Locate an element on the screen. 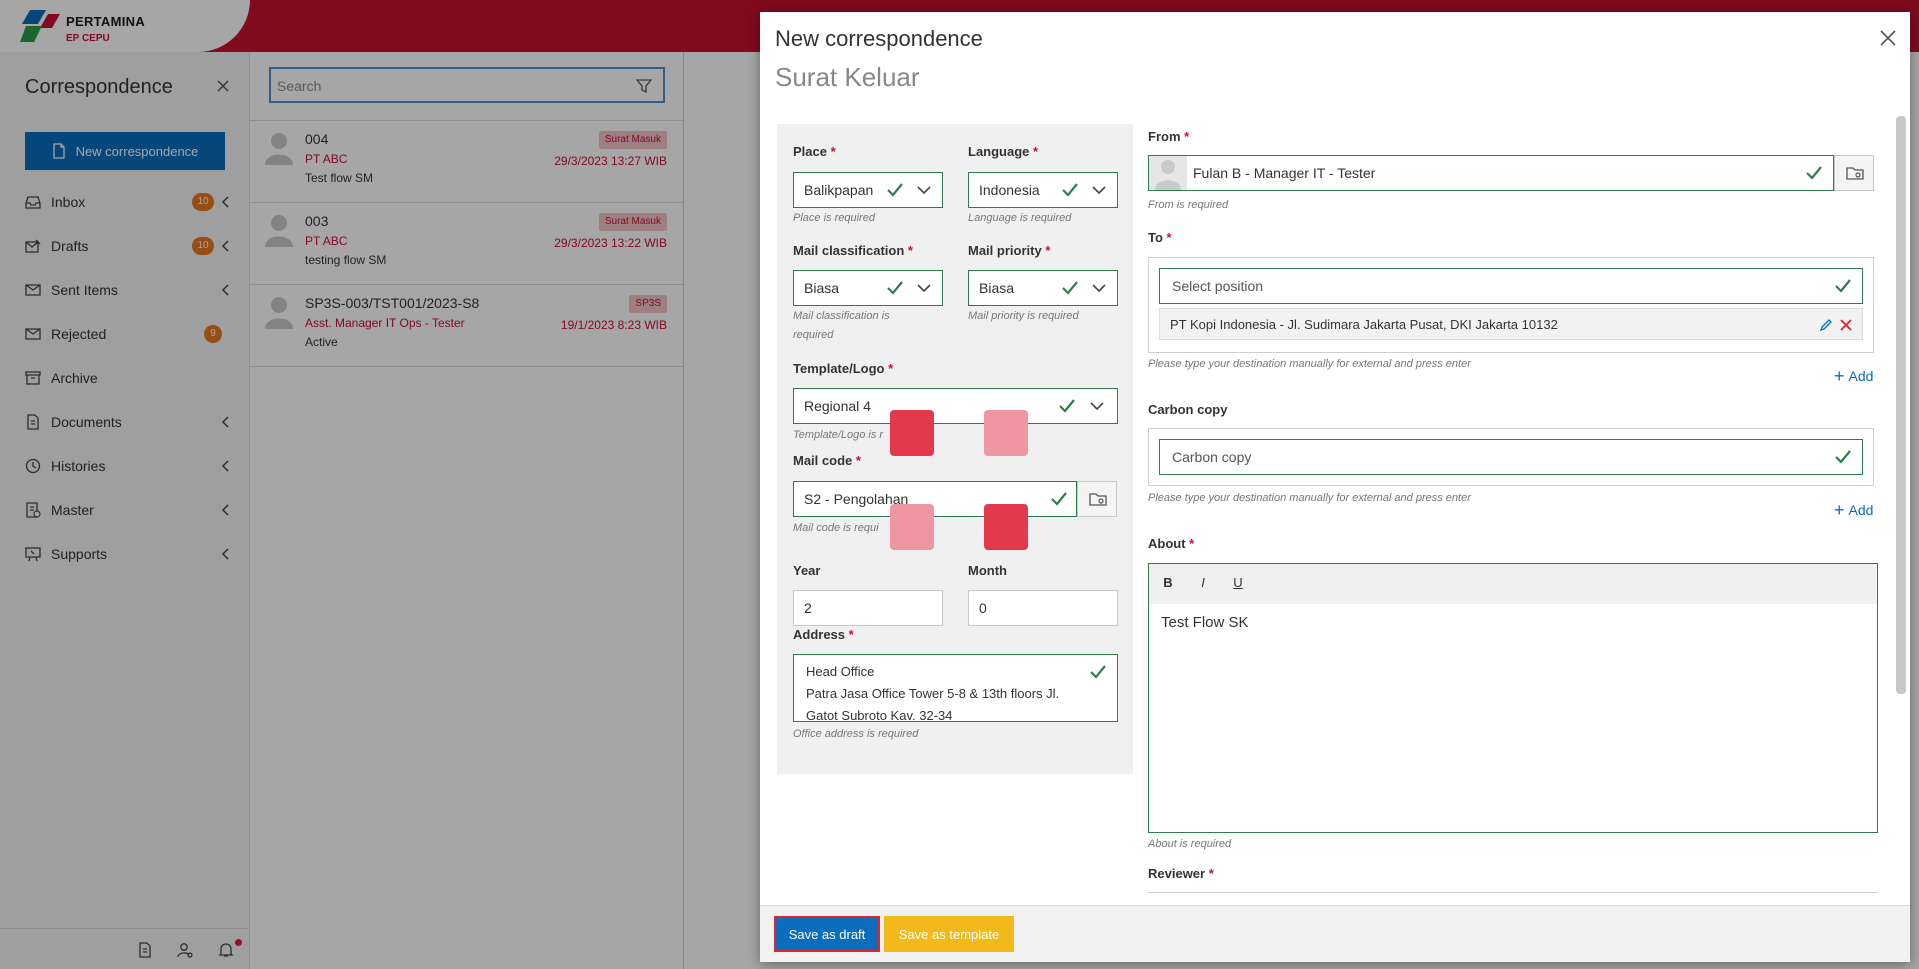 The width and height of the screenshot is (1919, 969). cc-input: Carbon copy is located at coordinates (1511, 457).